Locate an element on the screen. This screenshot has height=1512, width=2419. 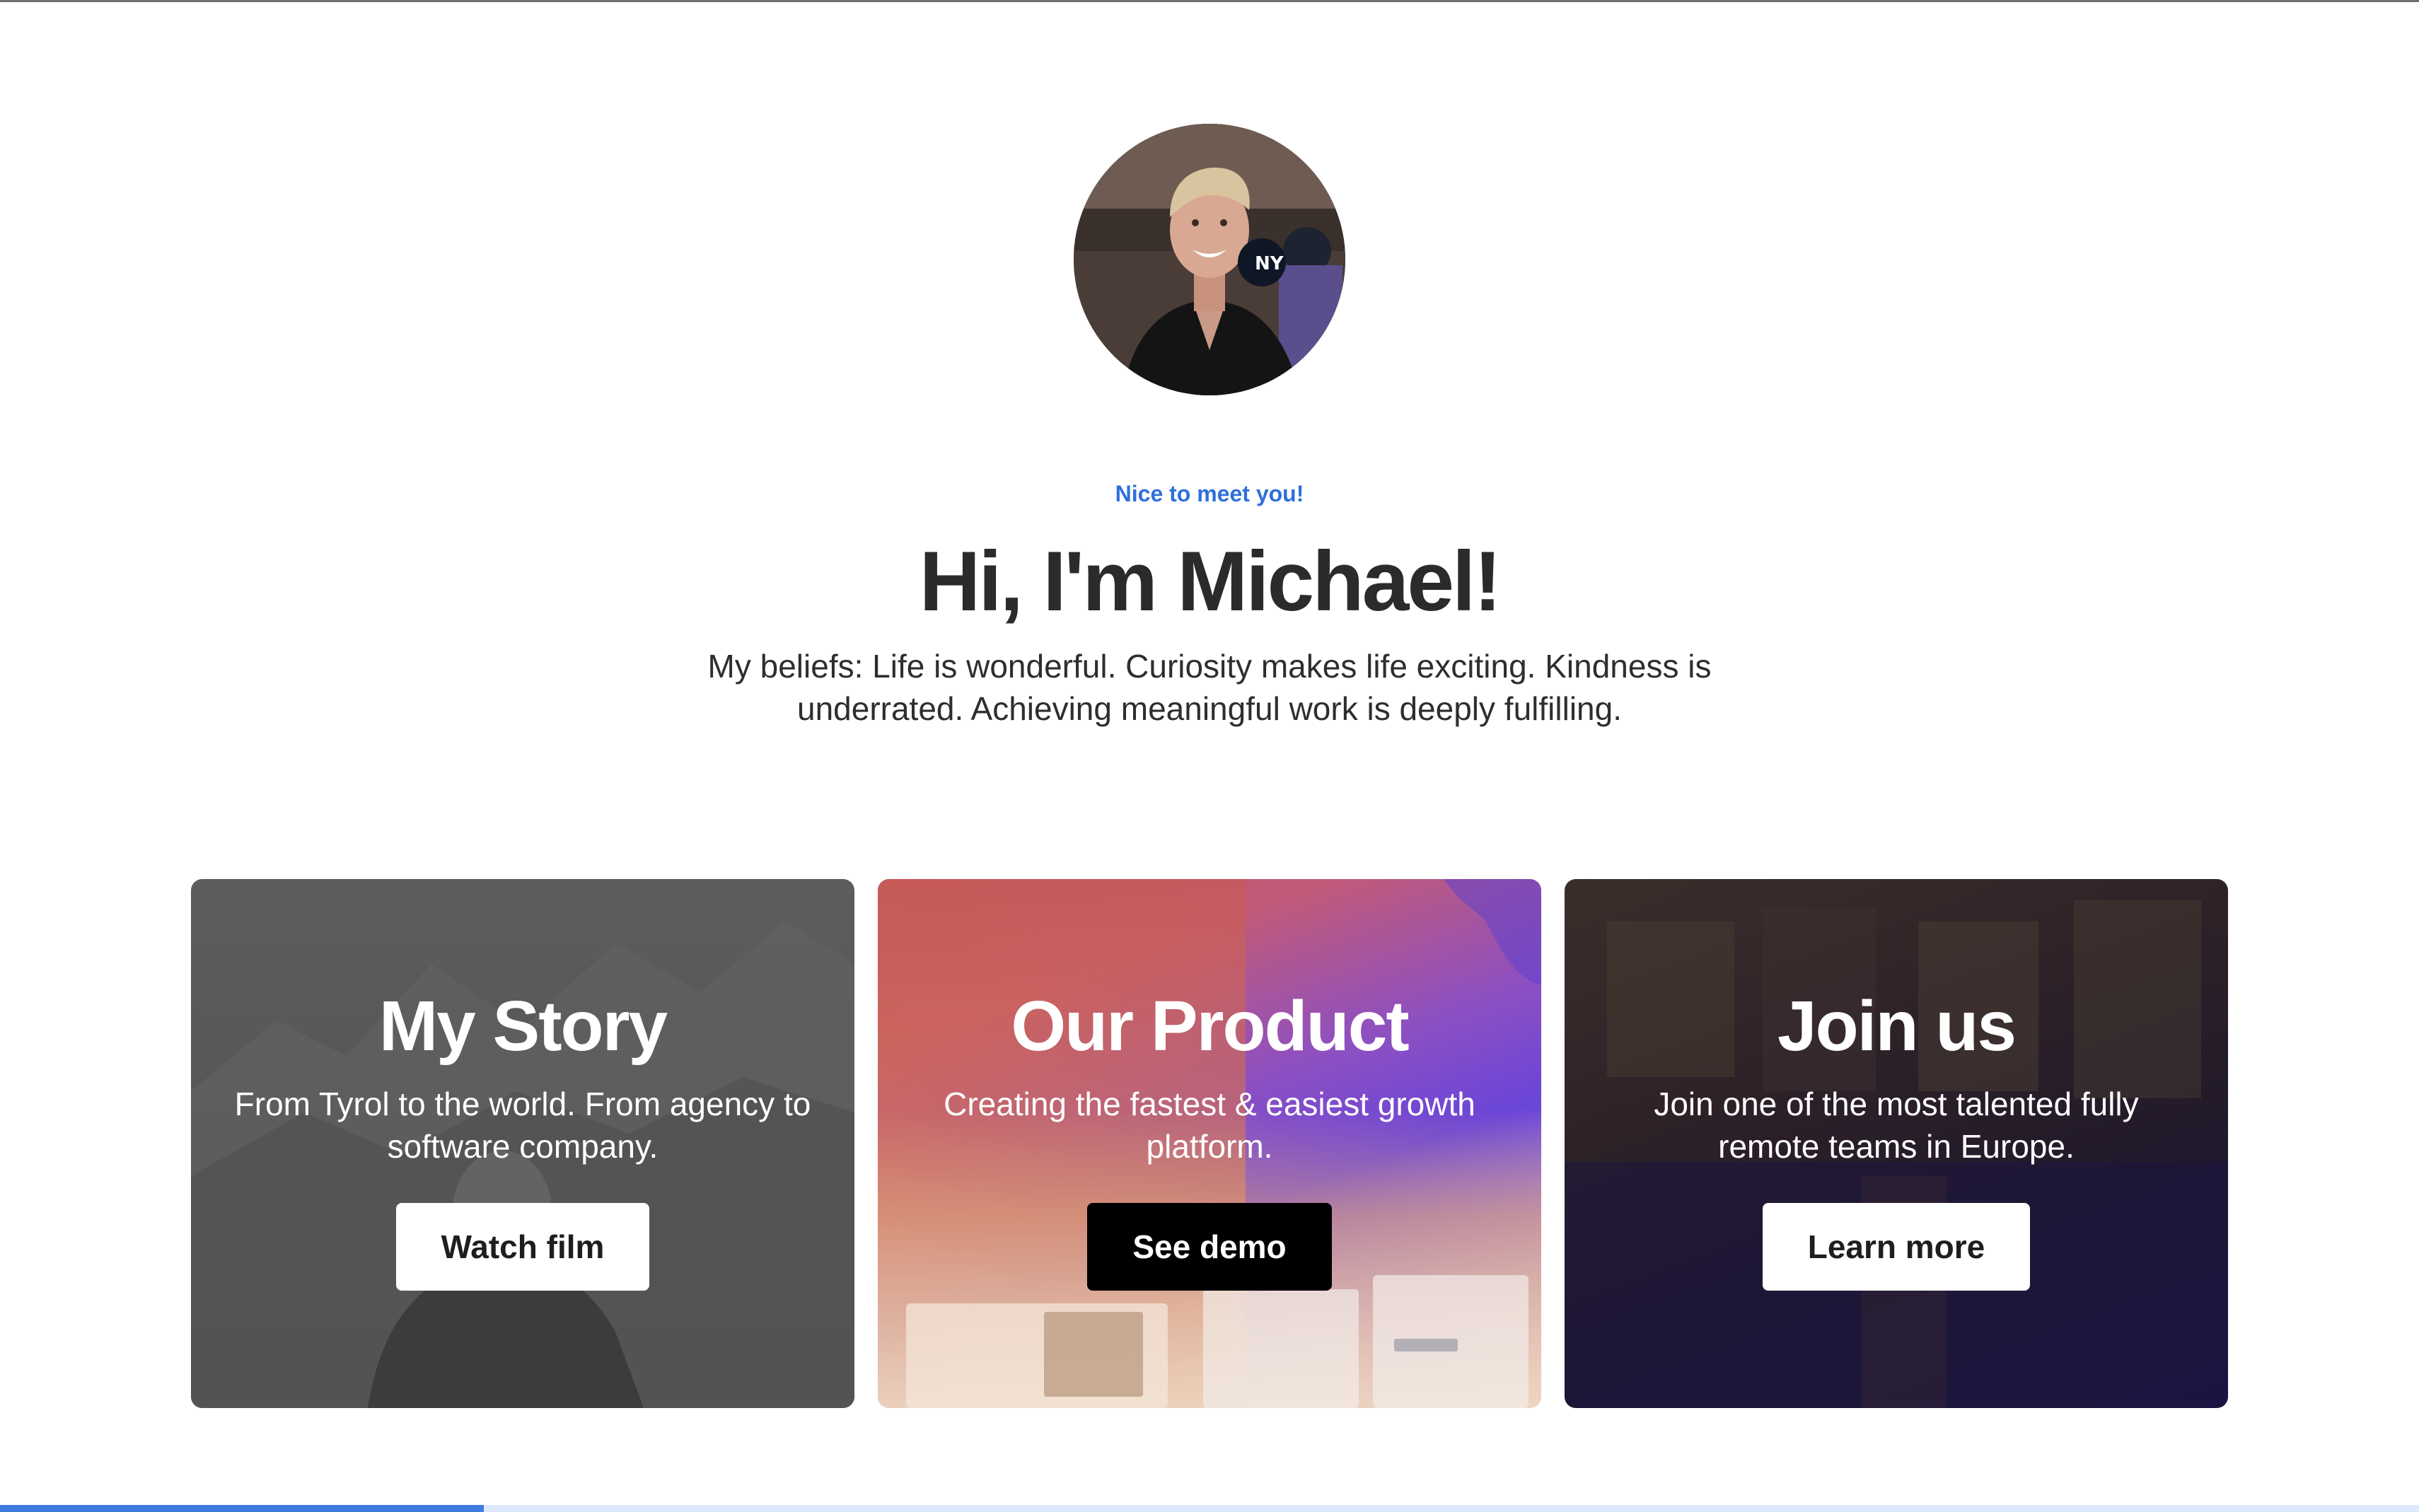
scroll-progress-fill is located at coordinates (242, 1508).